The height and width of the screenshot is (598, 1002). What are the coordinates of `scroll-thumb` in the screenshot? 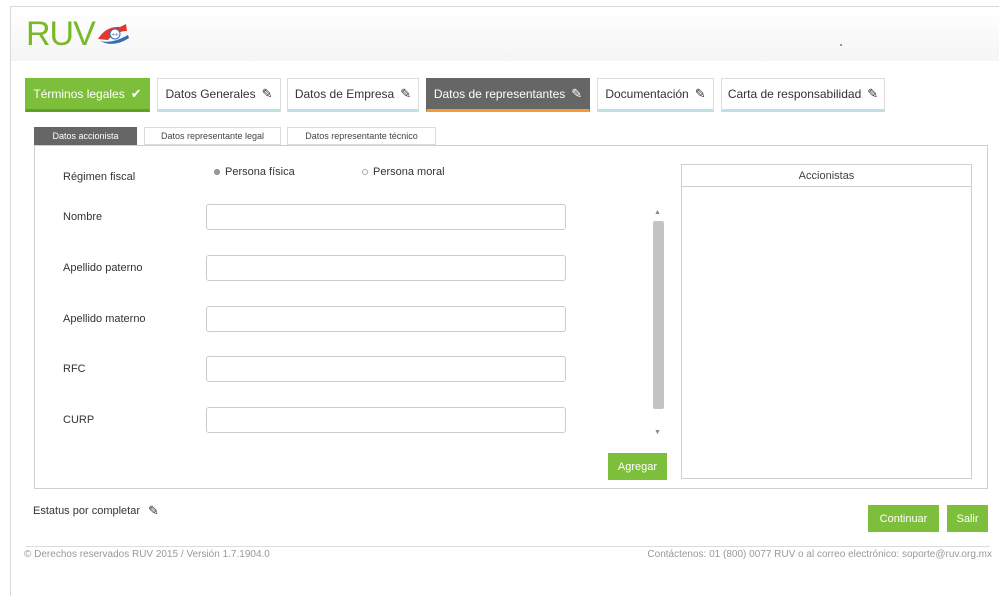 It's located at (658, 315).